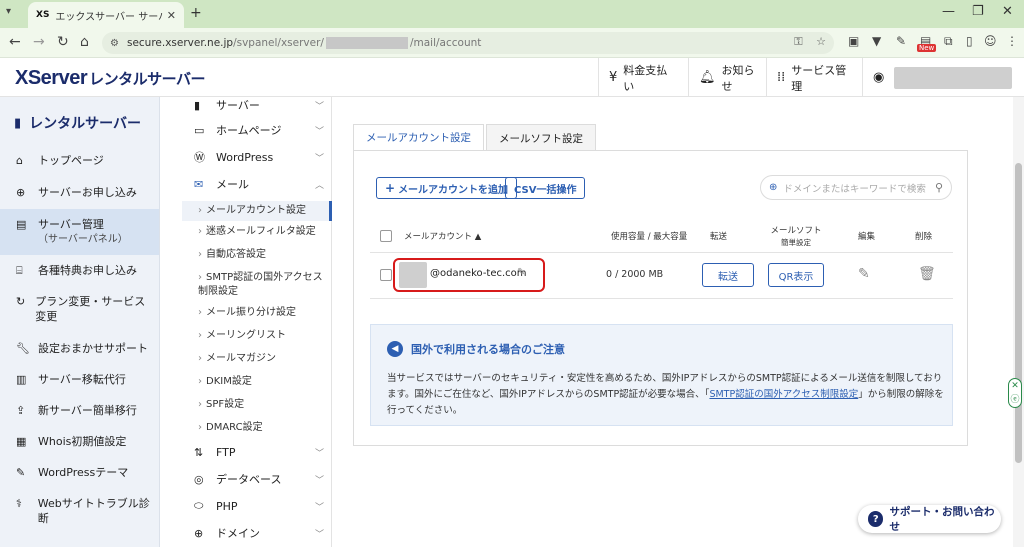 The width and height of the screenshot is (1024, 547). What do you see at coordinates (199, 452) in the screenshot?
I see `ftp-icon: ⇅` at bounding box center [199, 452].